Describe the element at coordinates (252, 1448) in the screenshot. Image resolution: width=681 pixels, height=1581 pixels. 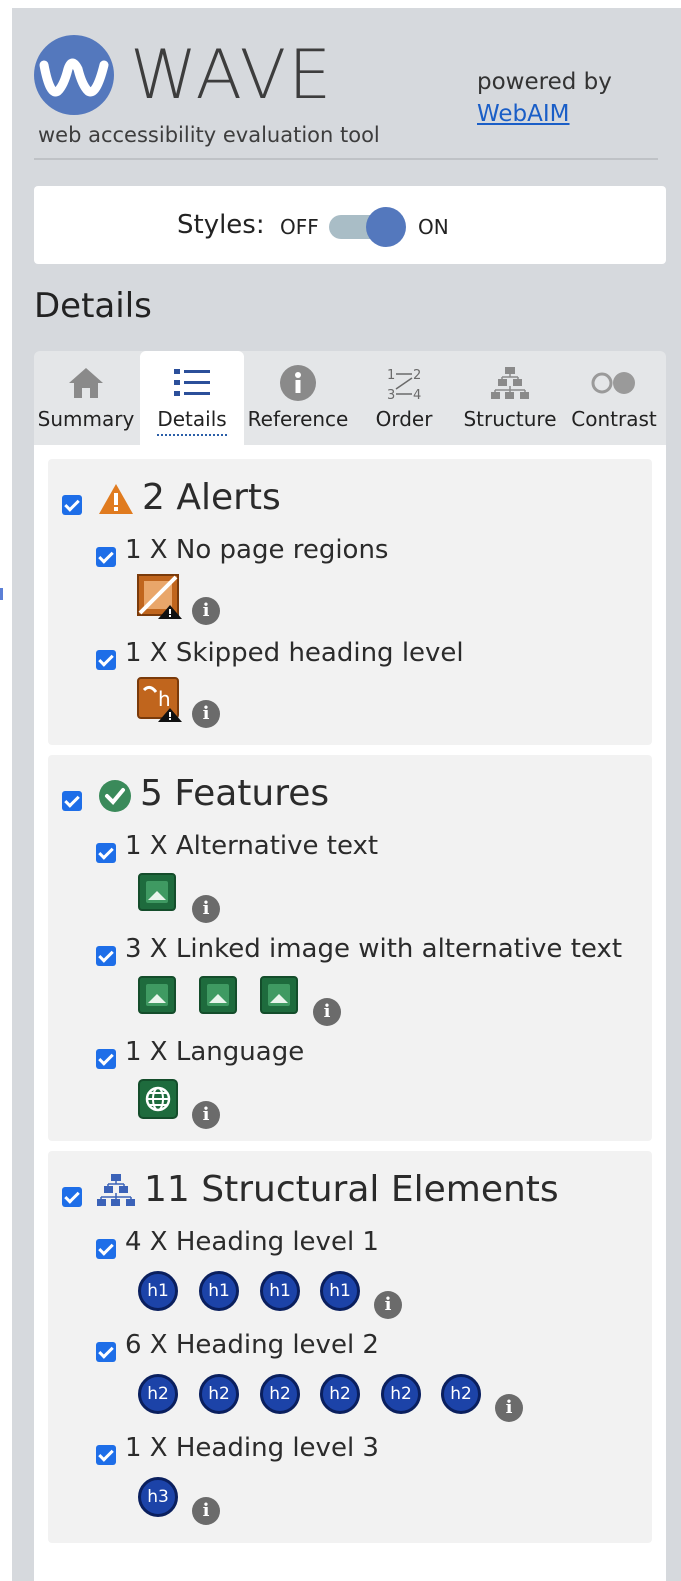
I see `heading-level-3-label: 1 X Heading level 3` at that location.